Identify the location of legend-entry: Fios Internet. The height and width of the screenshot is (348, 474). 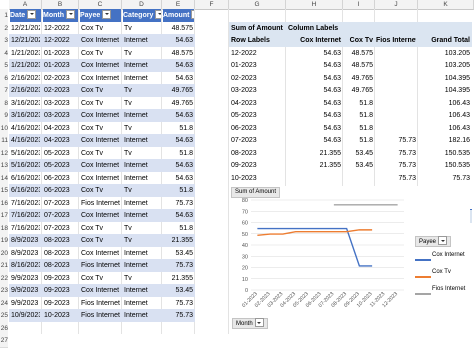
(448, 289).